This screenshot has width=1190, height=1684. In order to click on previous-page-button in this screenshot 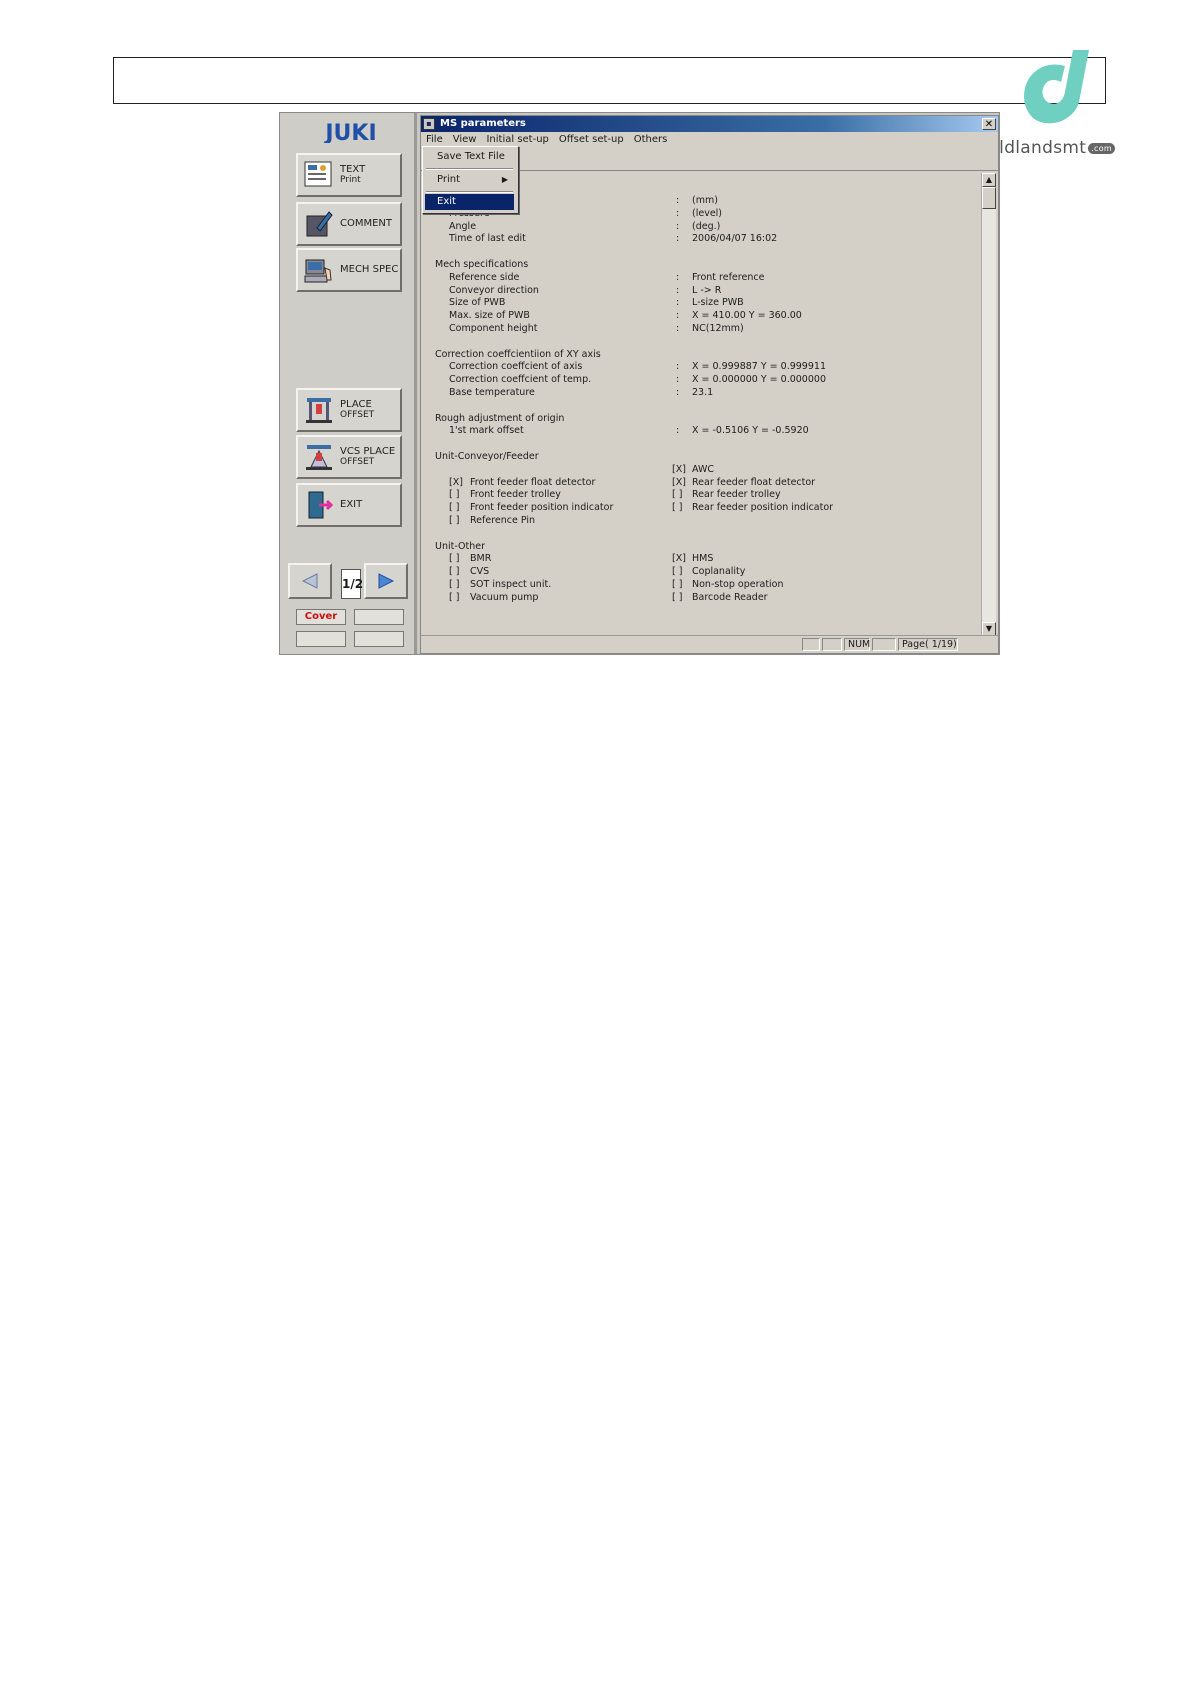, I will do `click(310, 581)`.